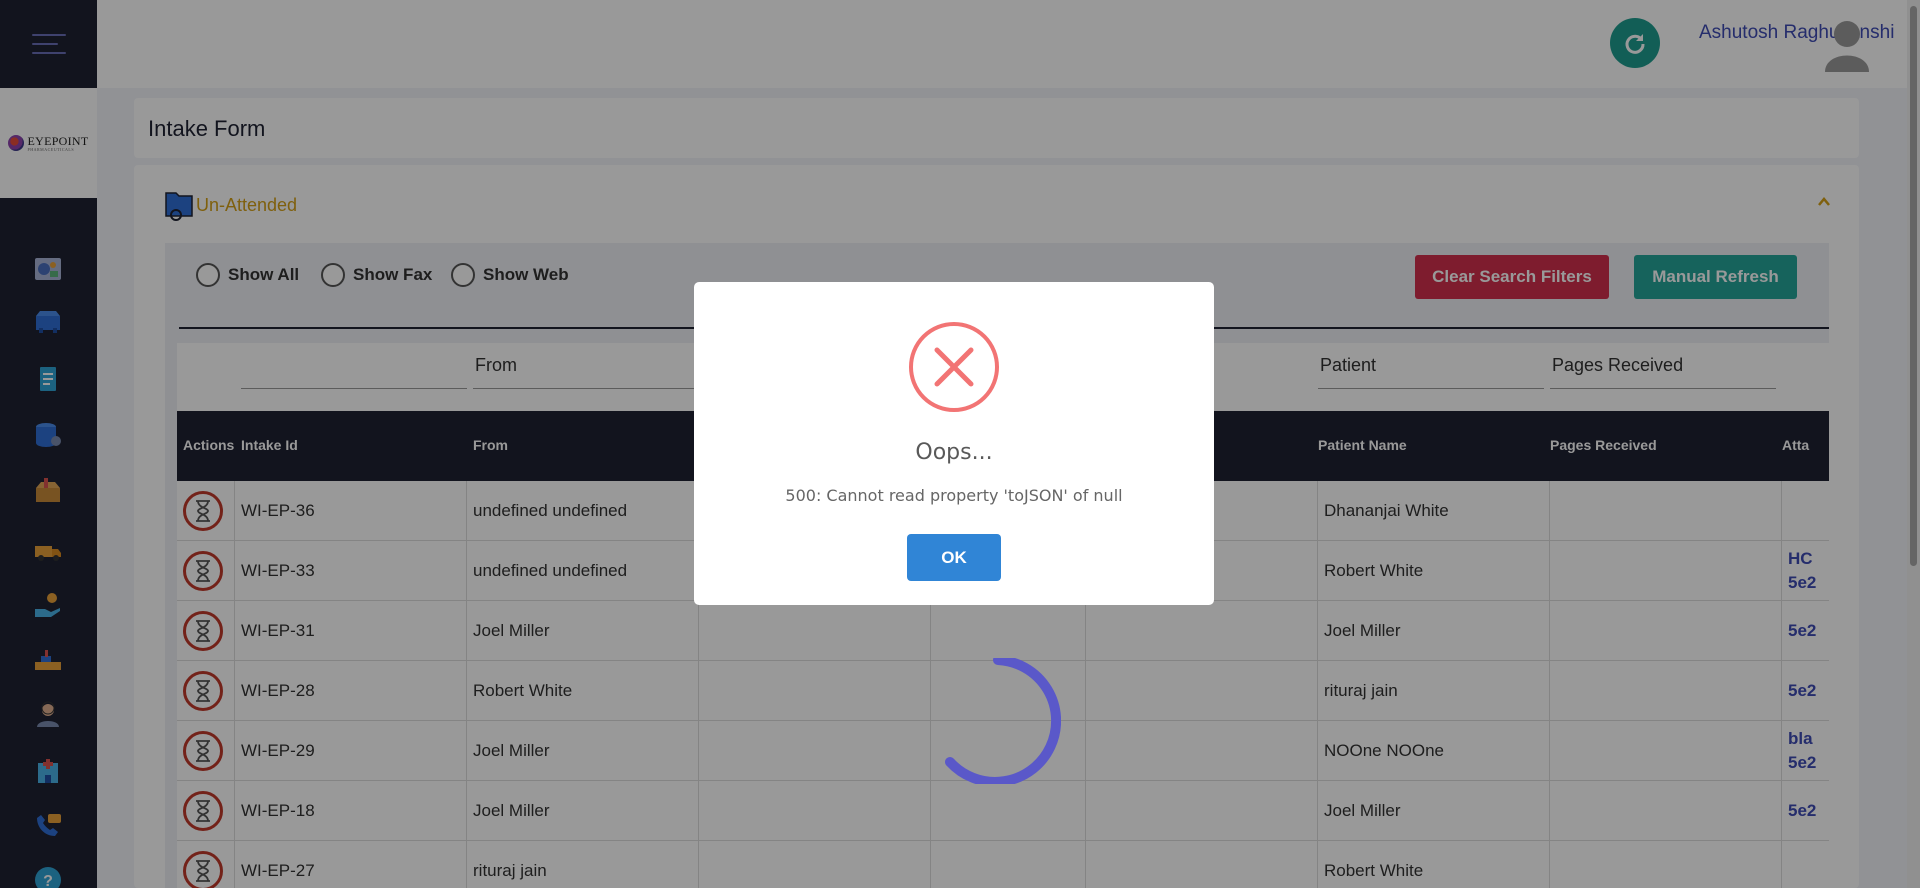  I want to click on error-x-icon, so click(954, 367).